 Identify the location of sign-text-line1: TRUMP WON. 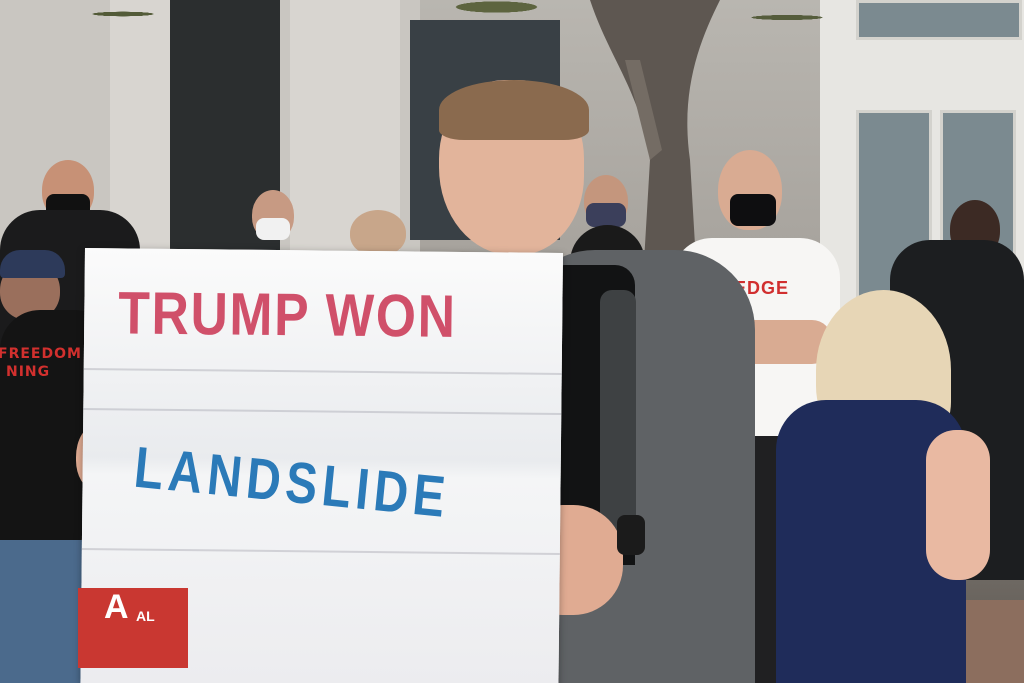
(287, 314).